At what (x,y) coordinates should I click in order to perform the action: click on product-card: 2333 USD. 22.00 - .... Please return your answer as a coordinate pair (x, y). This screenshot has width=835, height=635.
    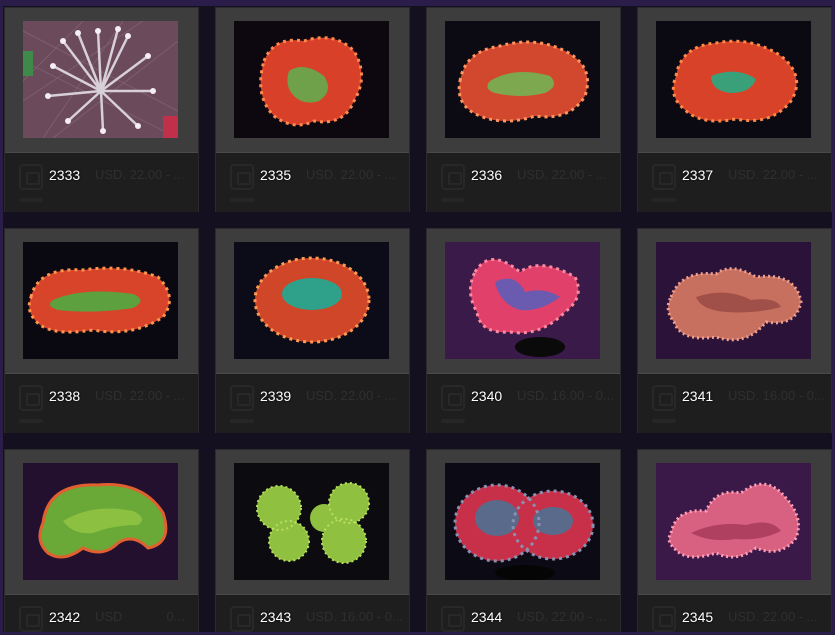
    Looking at the image, I should click on (101, 109).